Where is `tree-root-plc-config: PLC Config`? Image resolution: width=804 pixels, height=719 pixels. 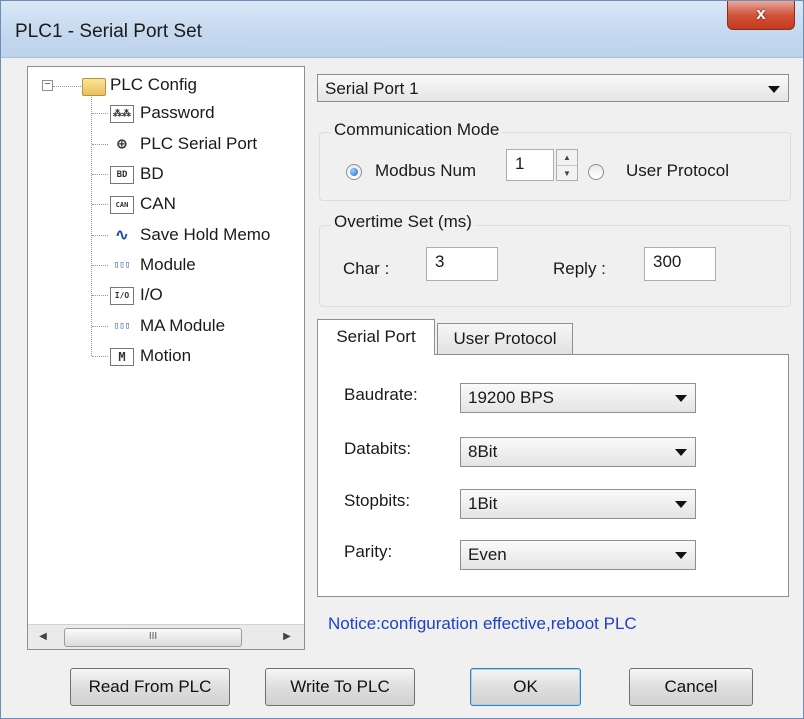 tree-root-plc-config: PLC Config is located at coordinates (153, 85).